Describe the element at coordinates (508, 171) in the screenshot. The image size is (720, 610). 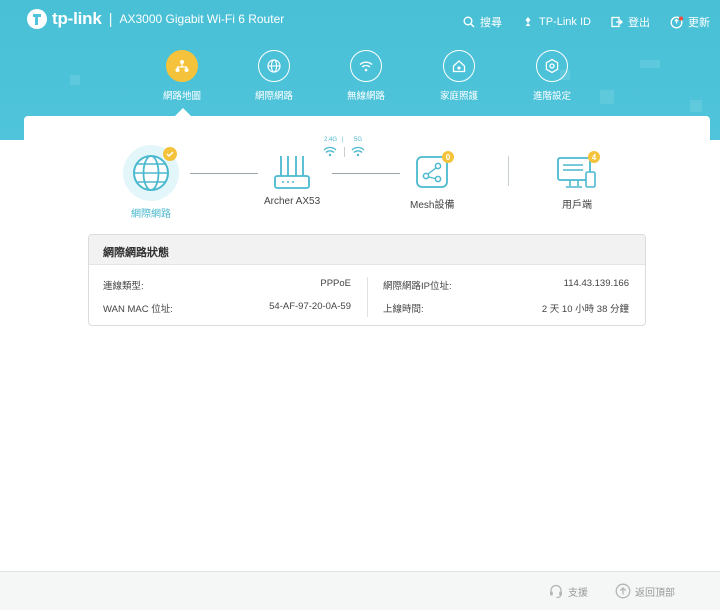
I see `topology-divider` at that location.